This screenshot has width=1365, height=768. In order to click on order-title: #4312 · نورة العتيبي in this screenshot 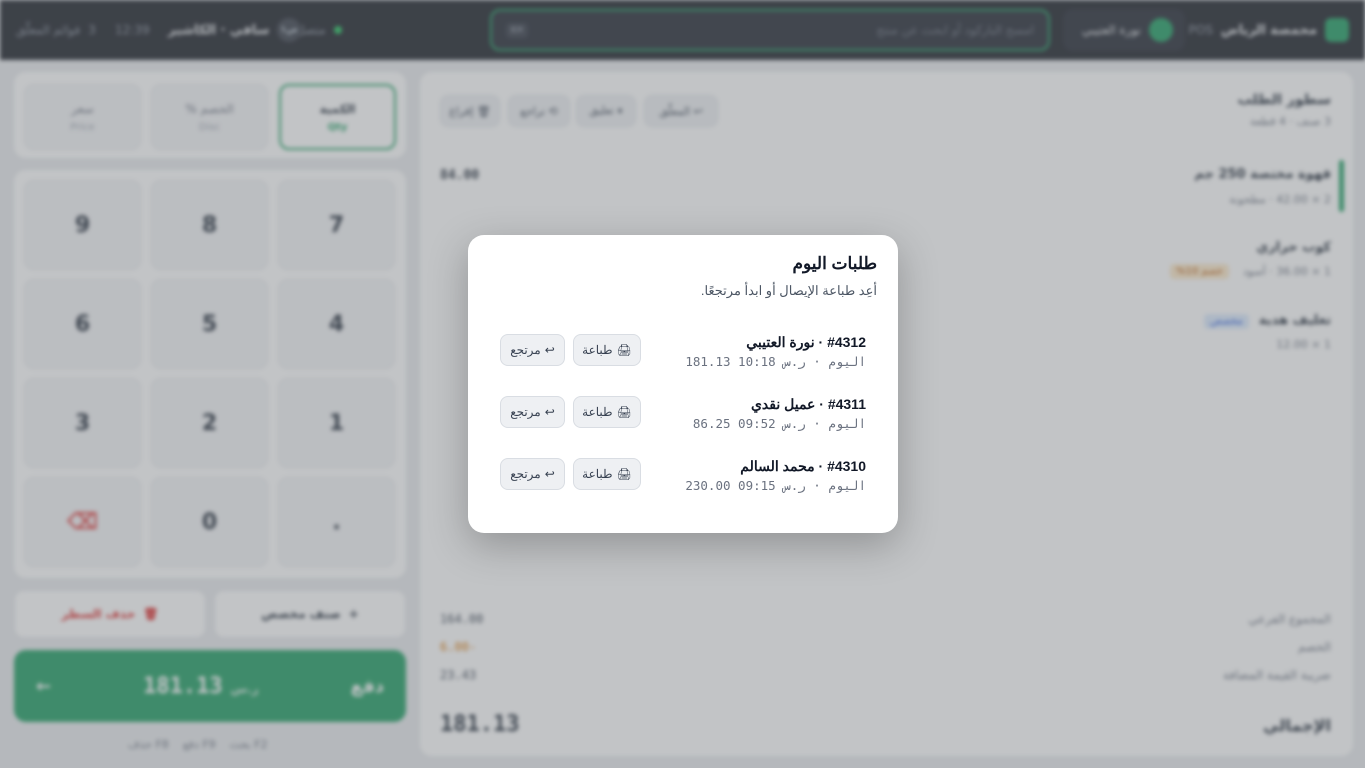, I will do `click(806, 342)`.